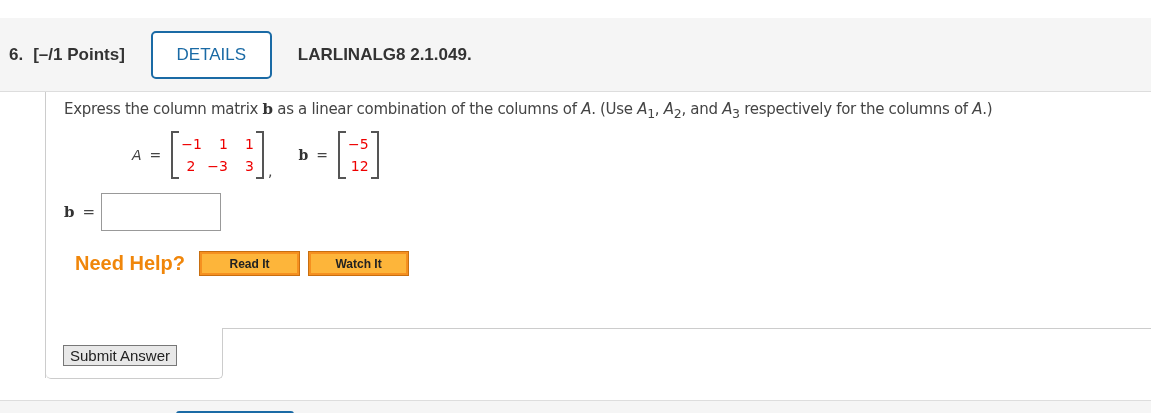  I want to click on need-help-label: Need Help?, so click(130, 263).